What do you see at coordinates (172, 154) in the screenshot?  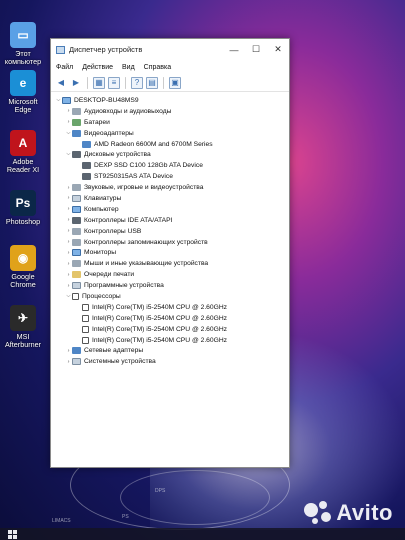 I see `device-category: ⌵ Дисковые устройства` at bounding box center [172, 154].